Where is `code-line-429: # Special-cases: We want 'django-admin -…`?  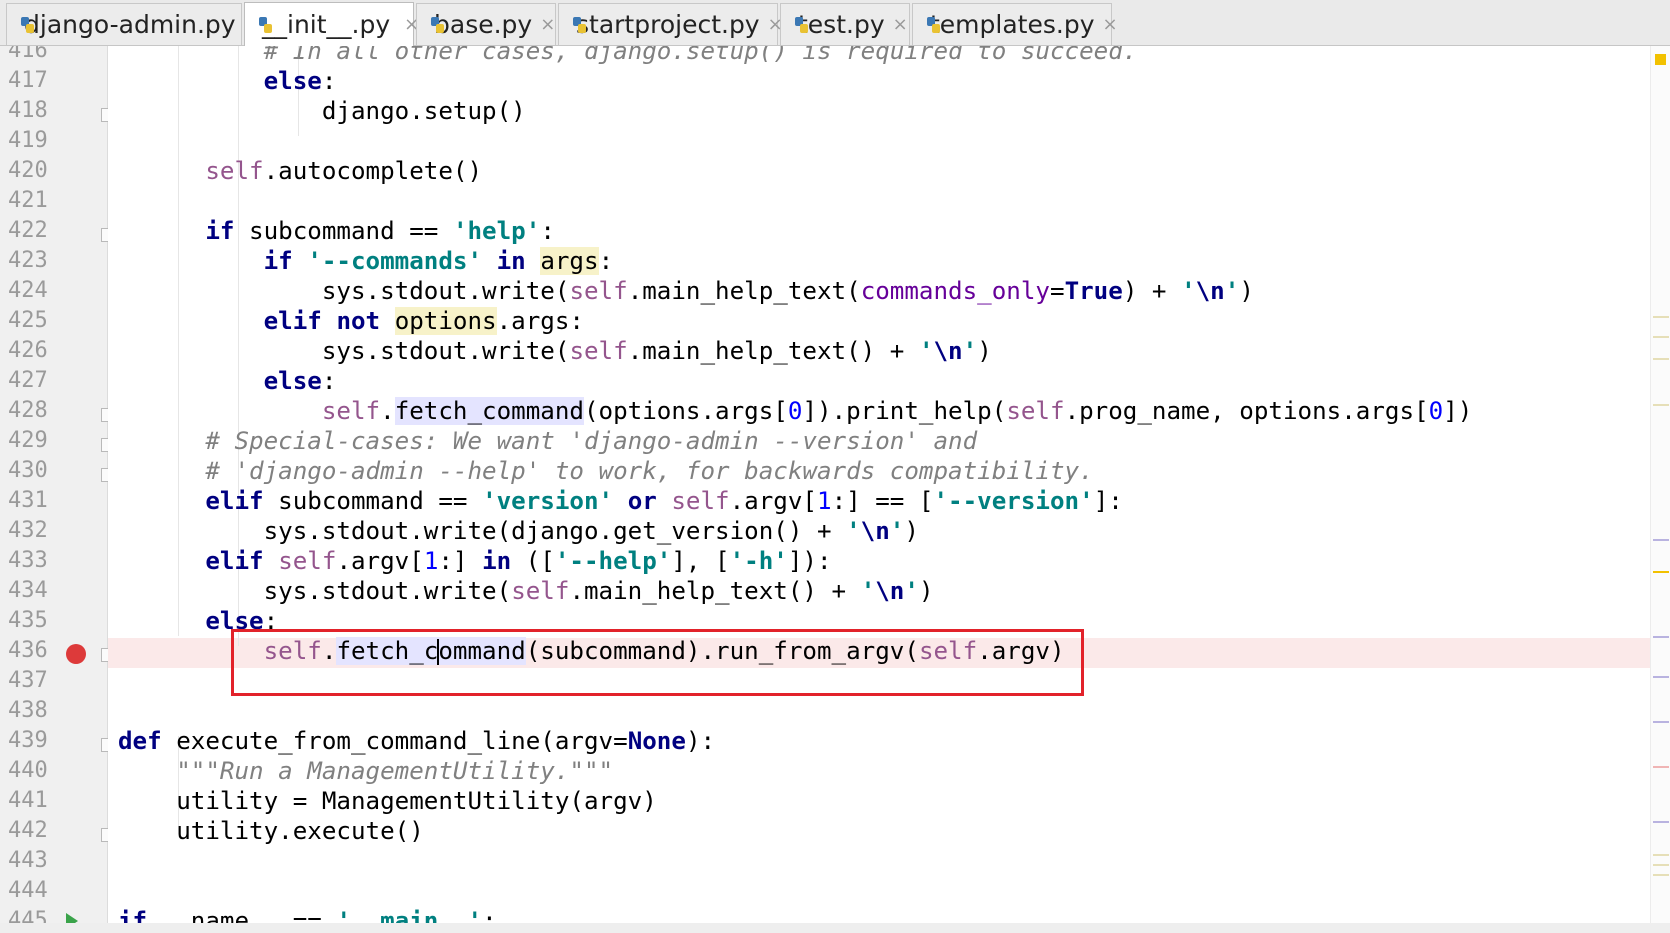
code-line-429: # Special-cases: We want 'django-admin -… is located at coordinates (591, 441).